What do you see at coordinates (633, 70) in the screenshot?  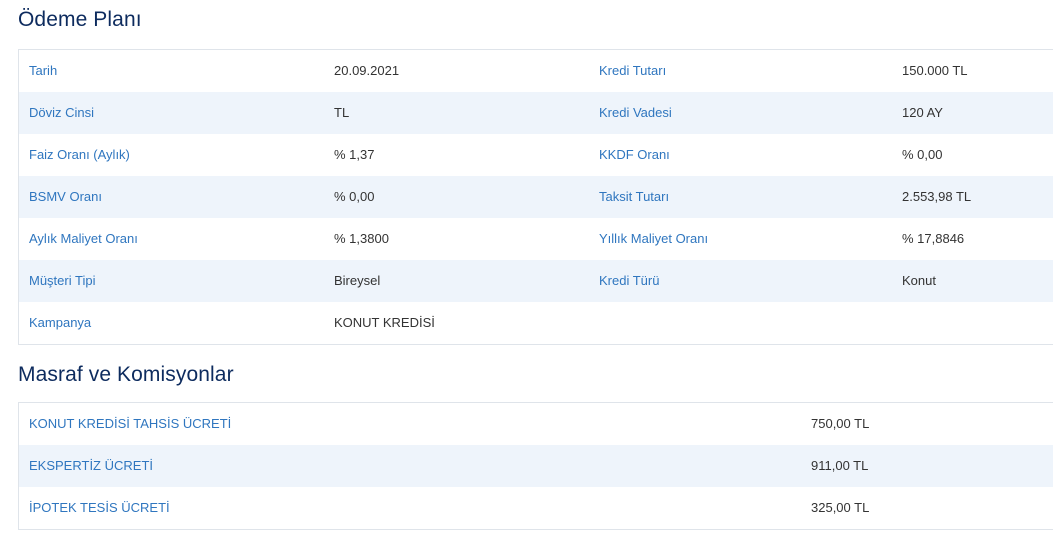 I see `label-loan-amount: Kredi Tutarı` at bounding box center [633, 70].